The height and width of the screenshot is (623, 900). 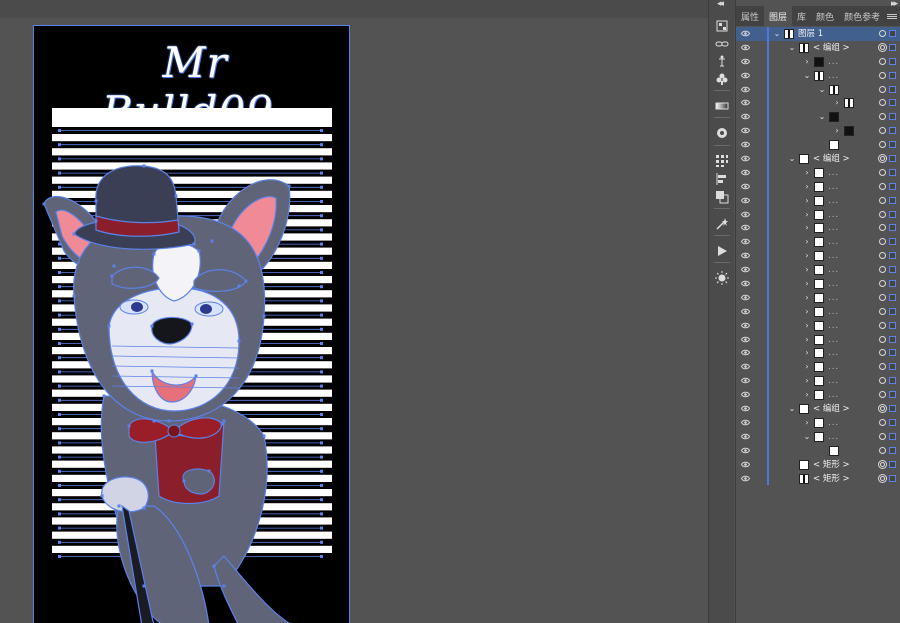 I want to click on layer-row: ›, so click(x=818, y=103).